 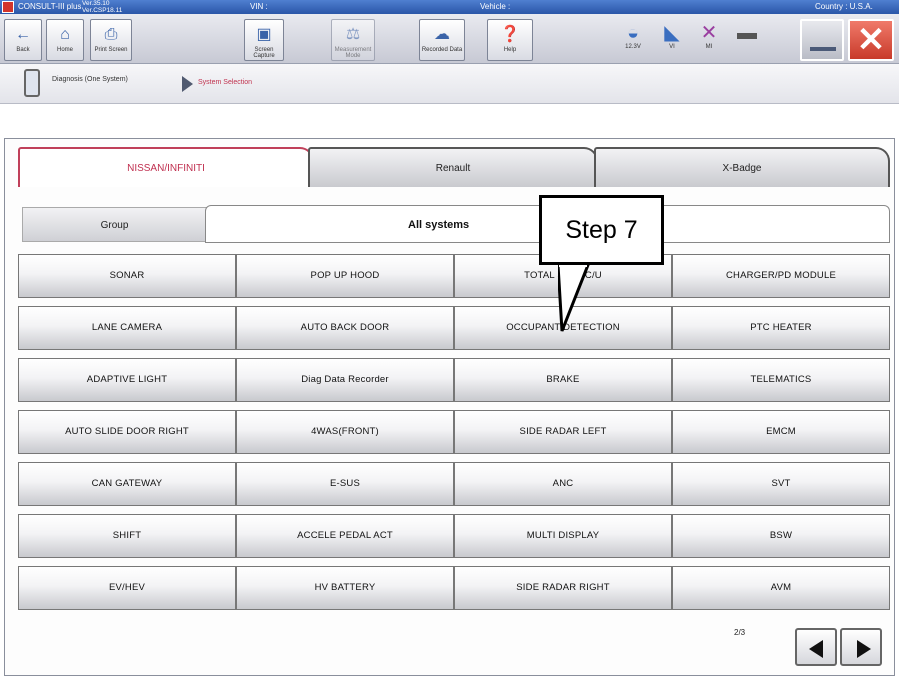 I want to click on system-button: SIDE RADAR LEFT, so click(x=563, y=432).